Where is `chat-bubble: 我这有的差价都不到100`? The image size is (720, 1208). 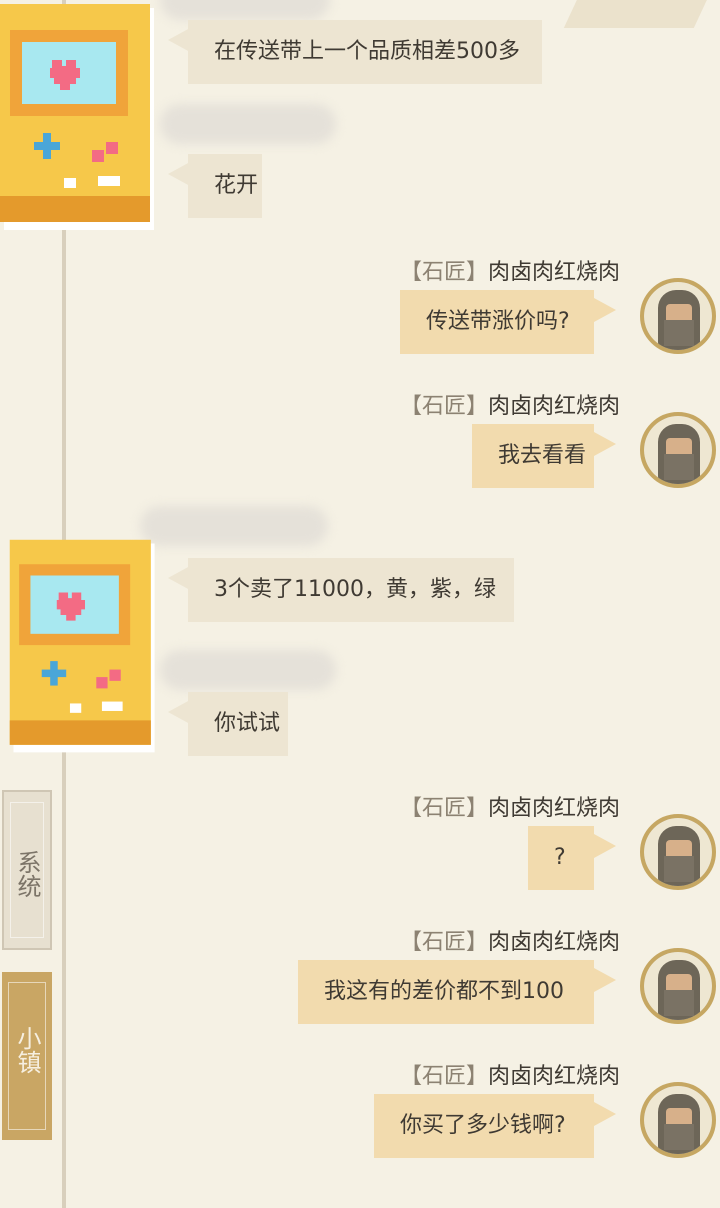
chat-bubble: 我这有的差价都不到100 is located at coordinates (446, 992).